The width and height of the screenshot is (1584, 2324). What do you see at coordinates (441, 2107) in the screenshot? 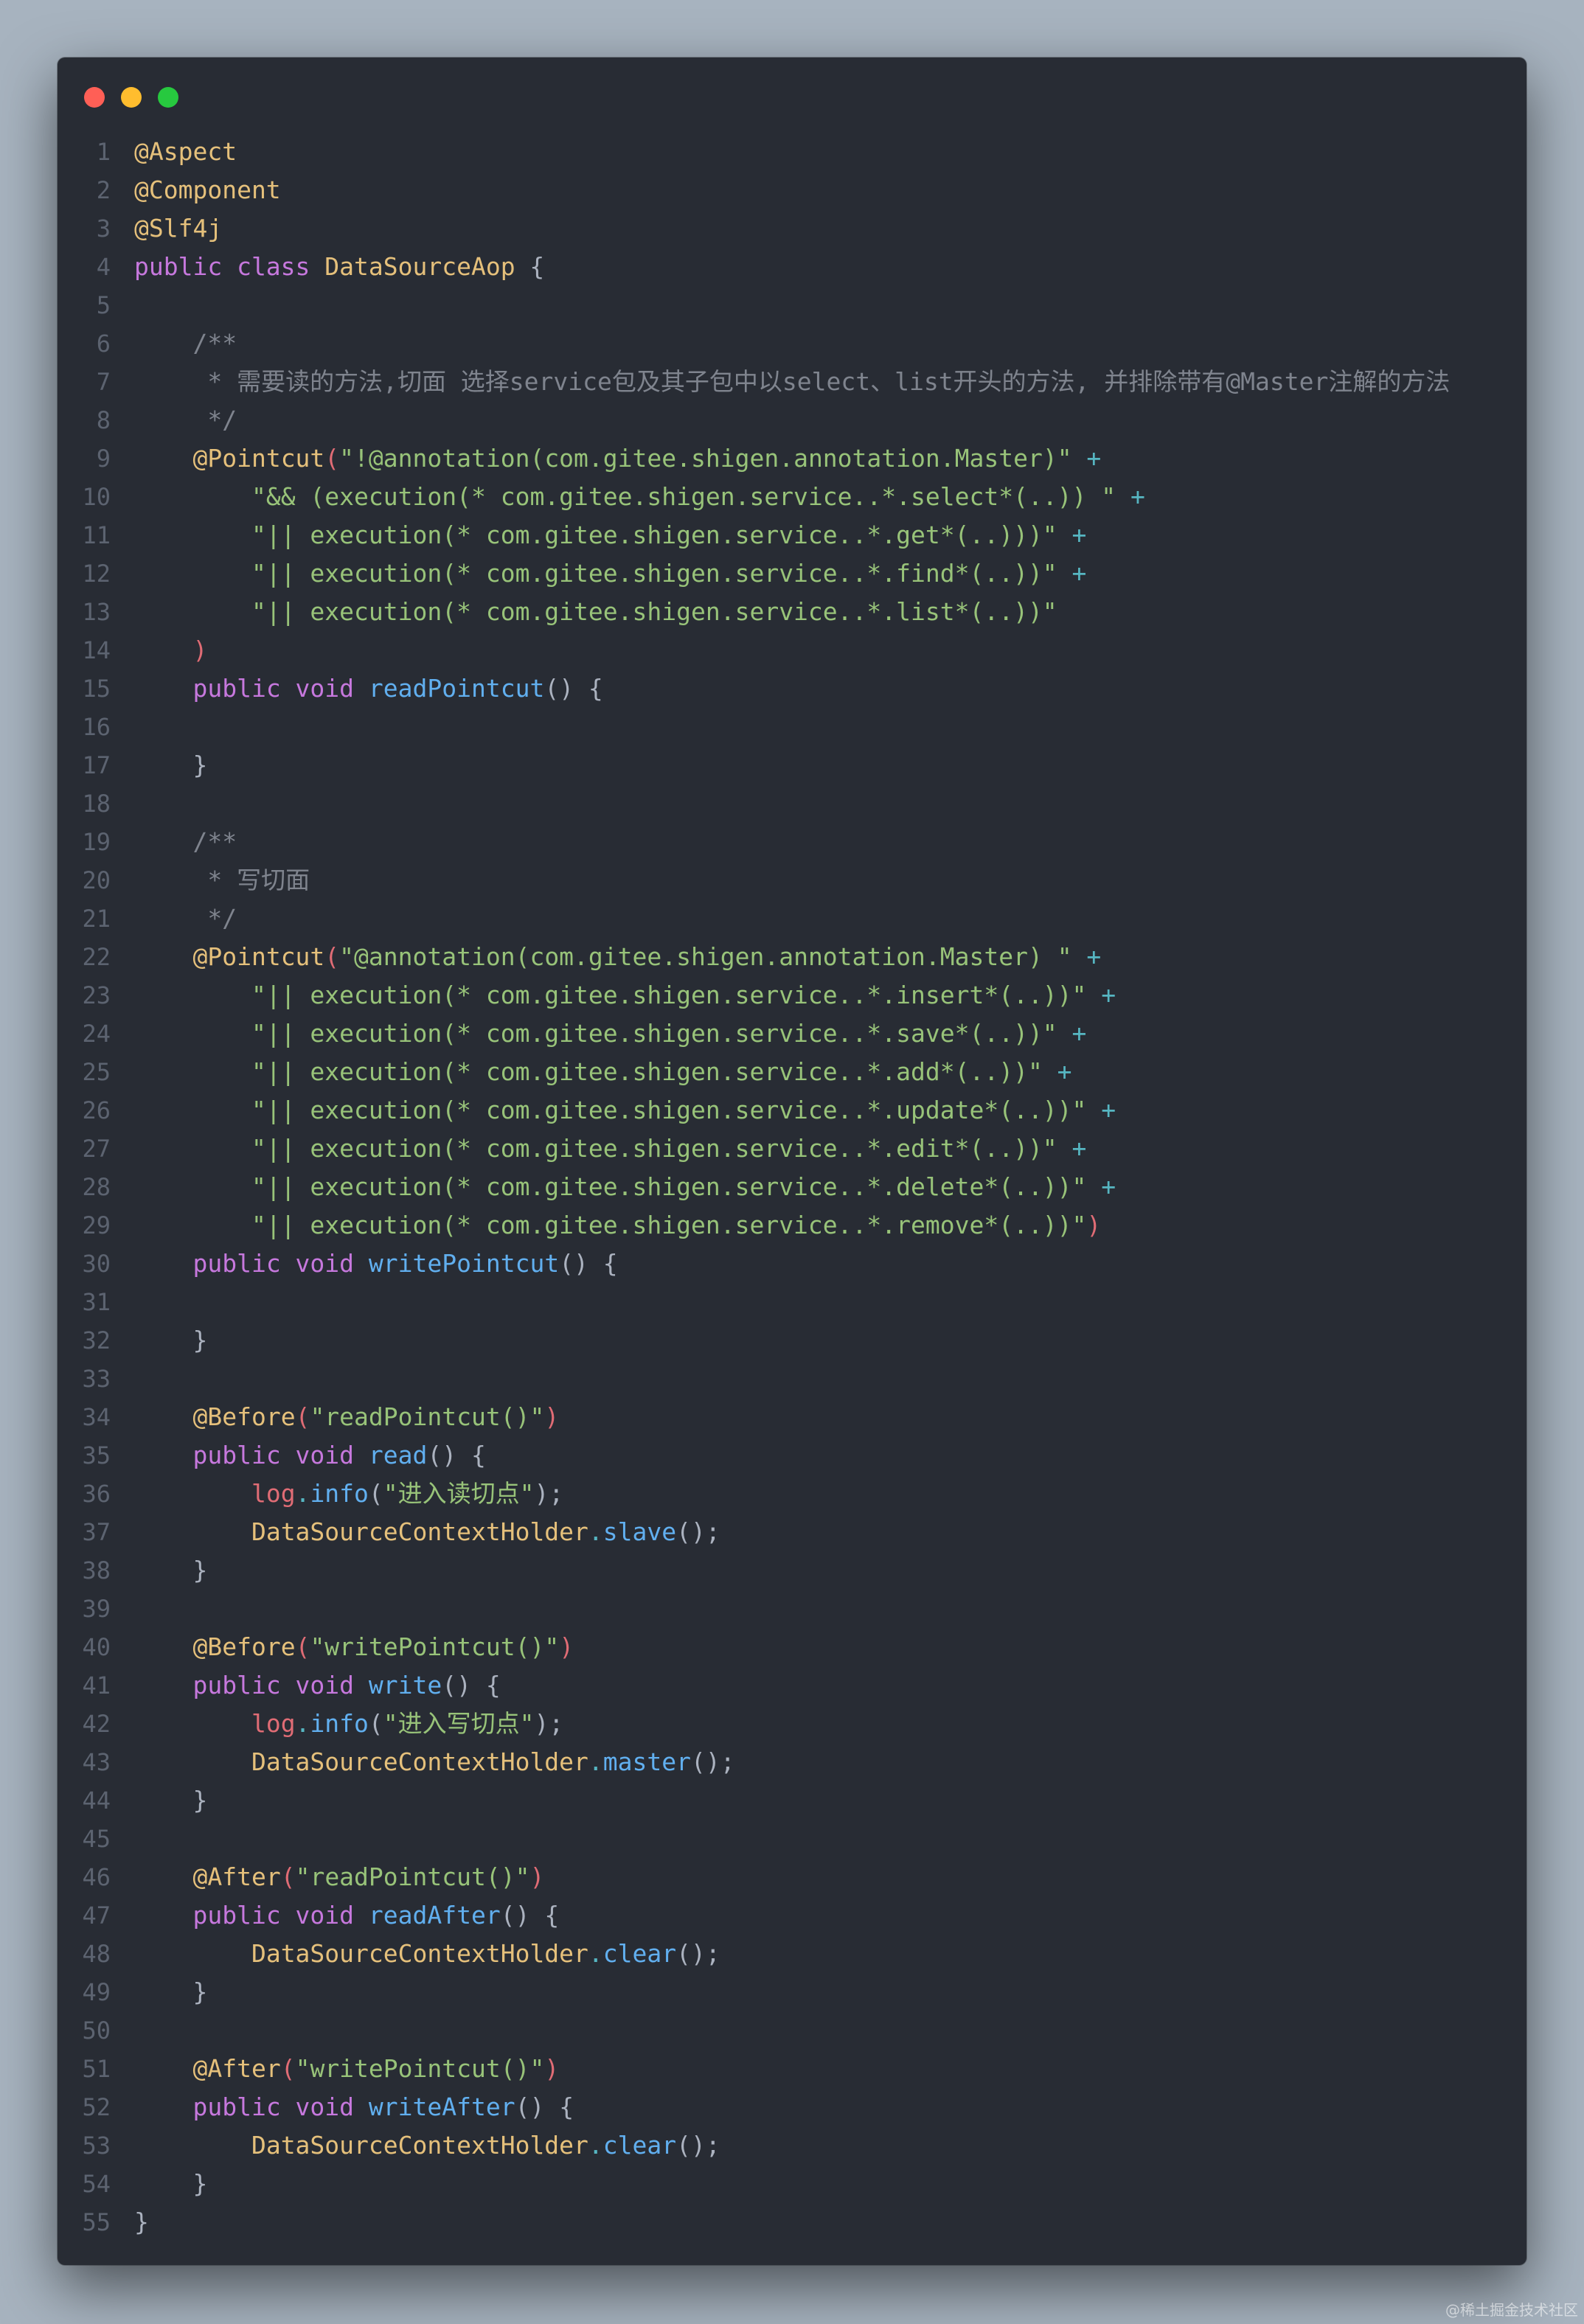
I see `code-token: writeAfter` at bounding box center [441, 2107].